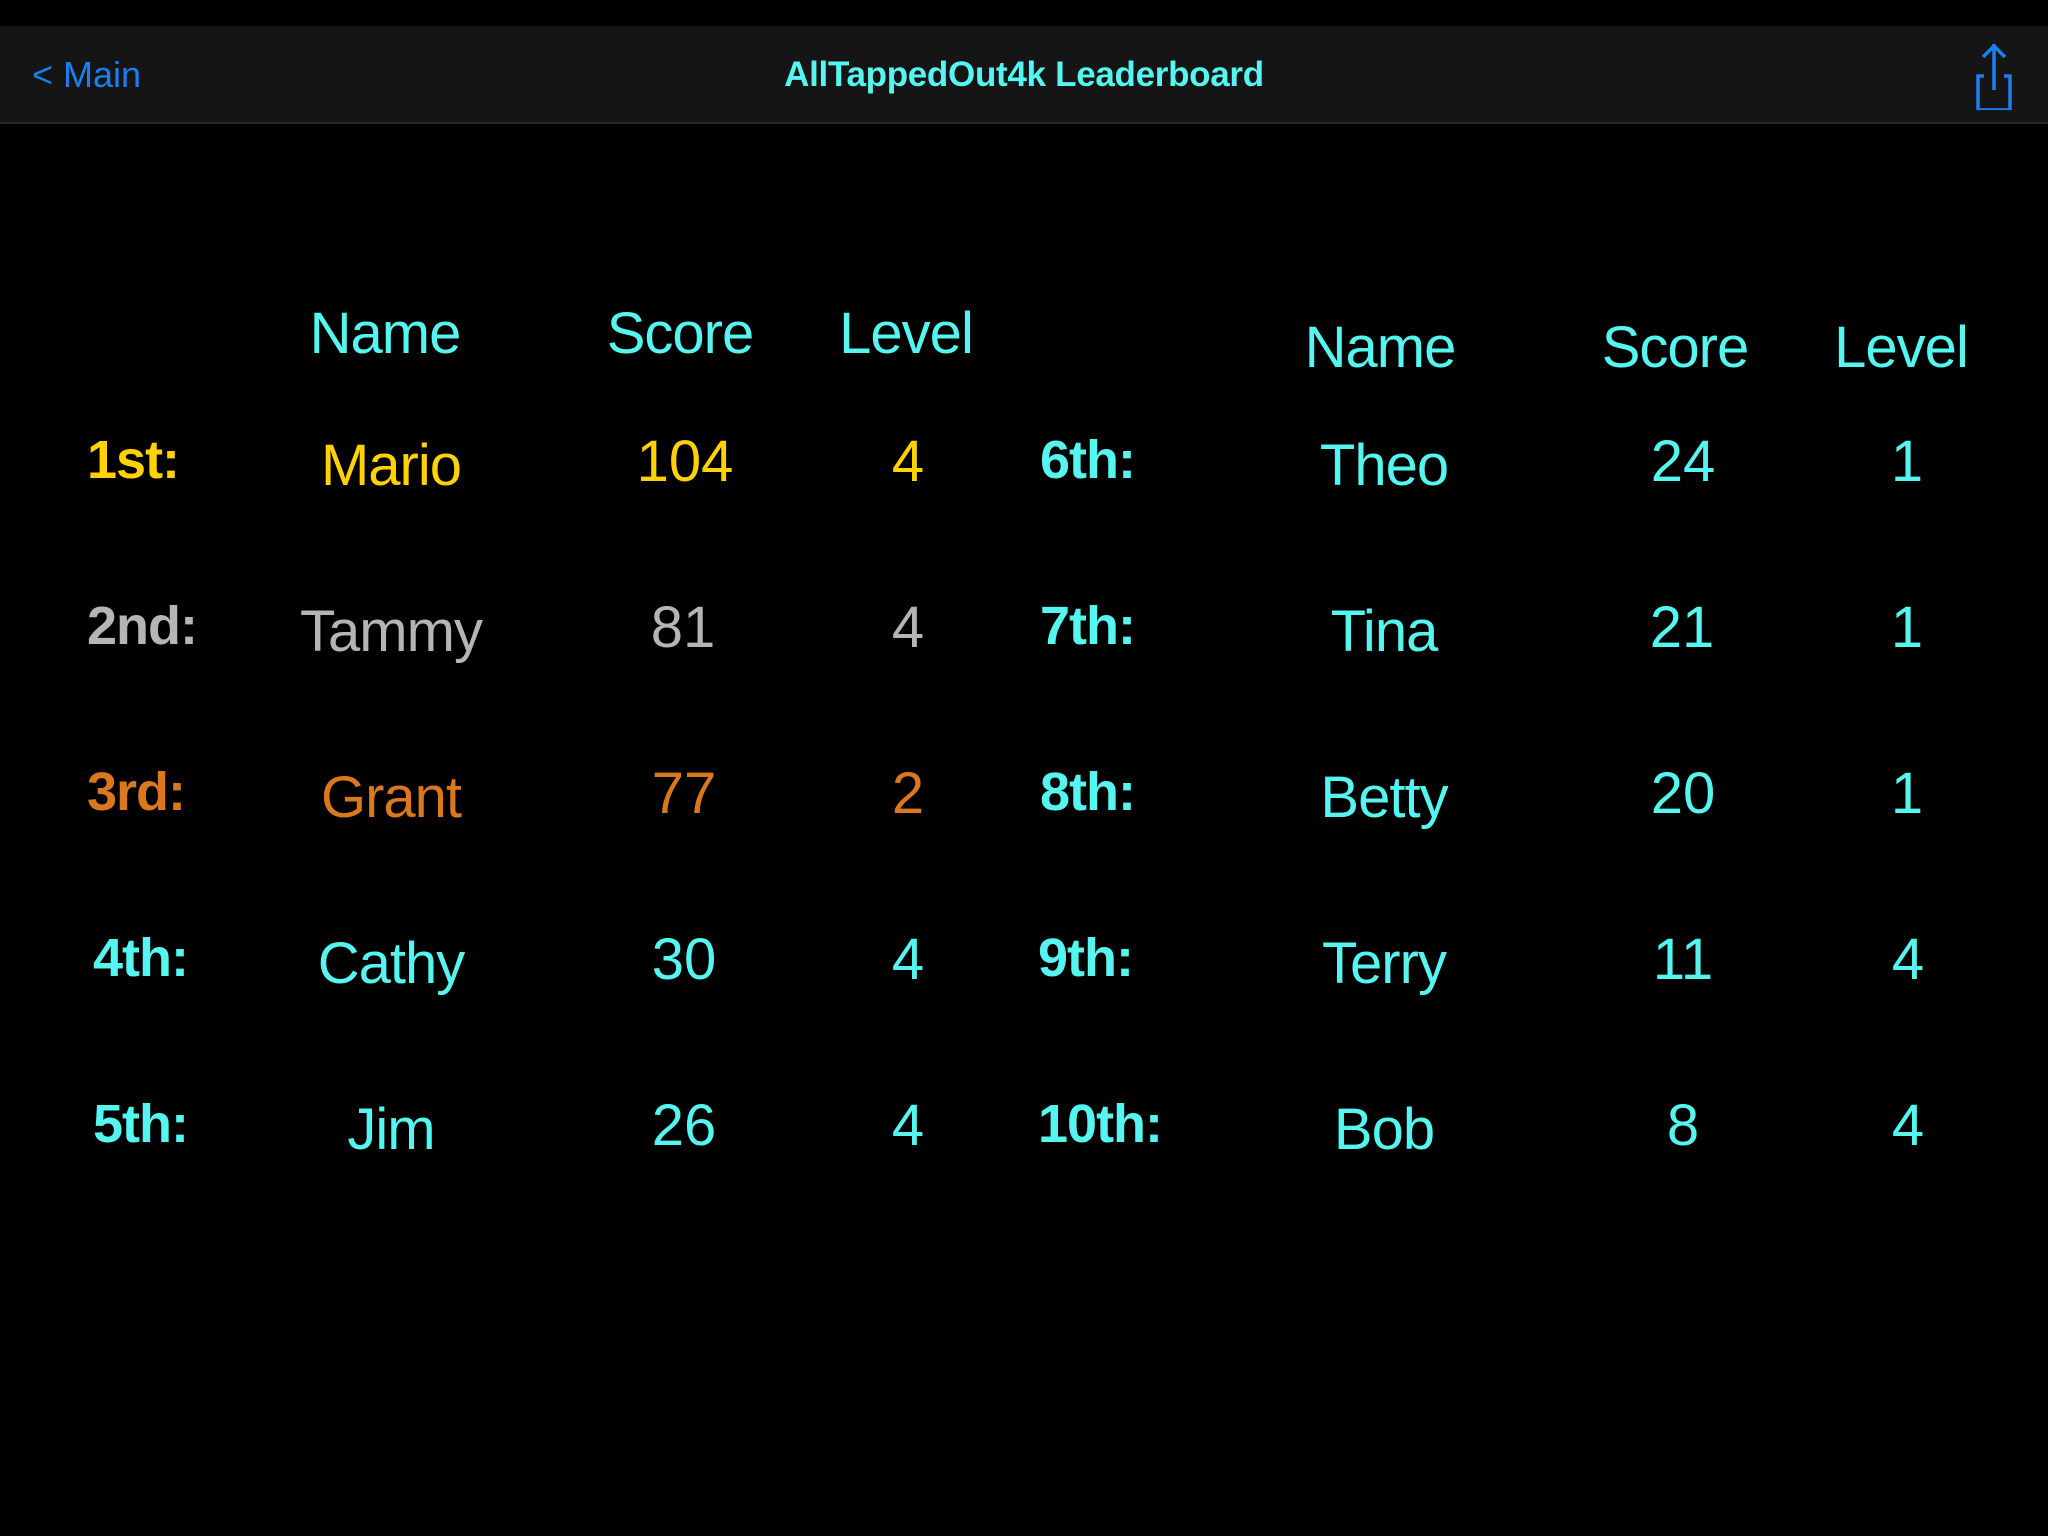  I want to click on player-score: 8, so click(1683, 1125).